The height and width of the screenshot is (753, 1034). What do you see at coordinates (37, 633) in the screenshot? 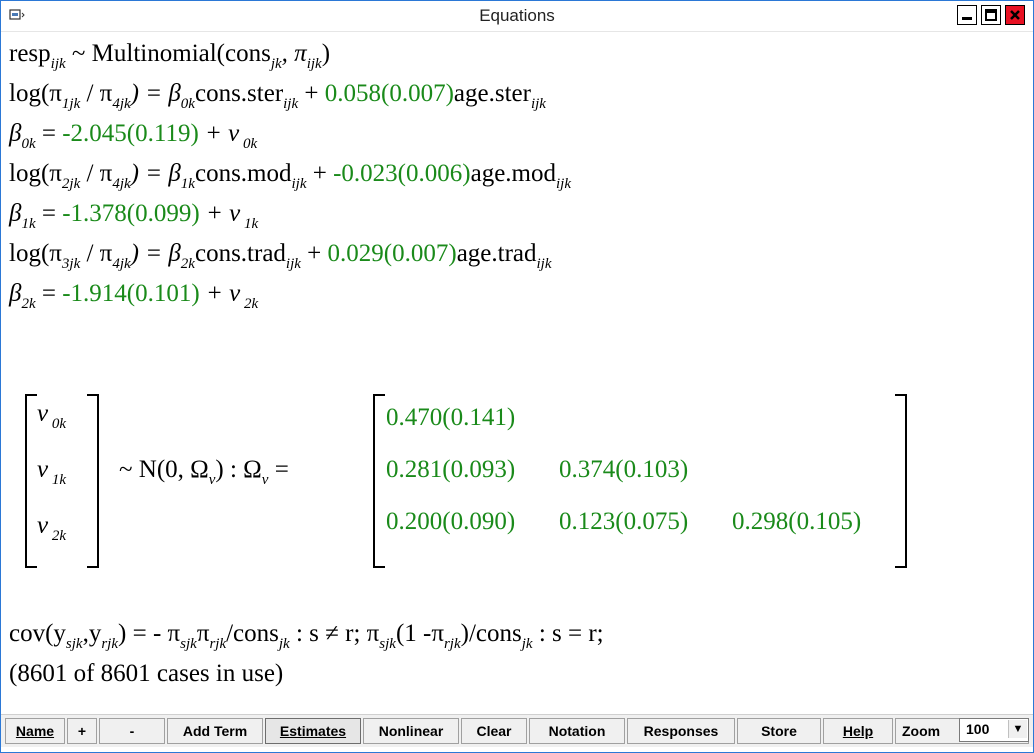
I see `eq-text: cov(y` at bounding box center [37, 633].